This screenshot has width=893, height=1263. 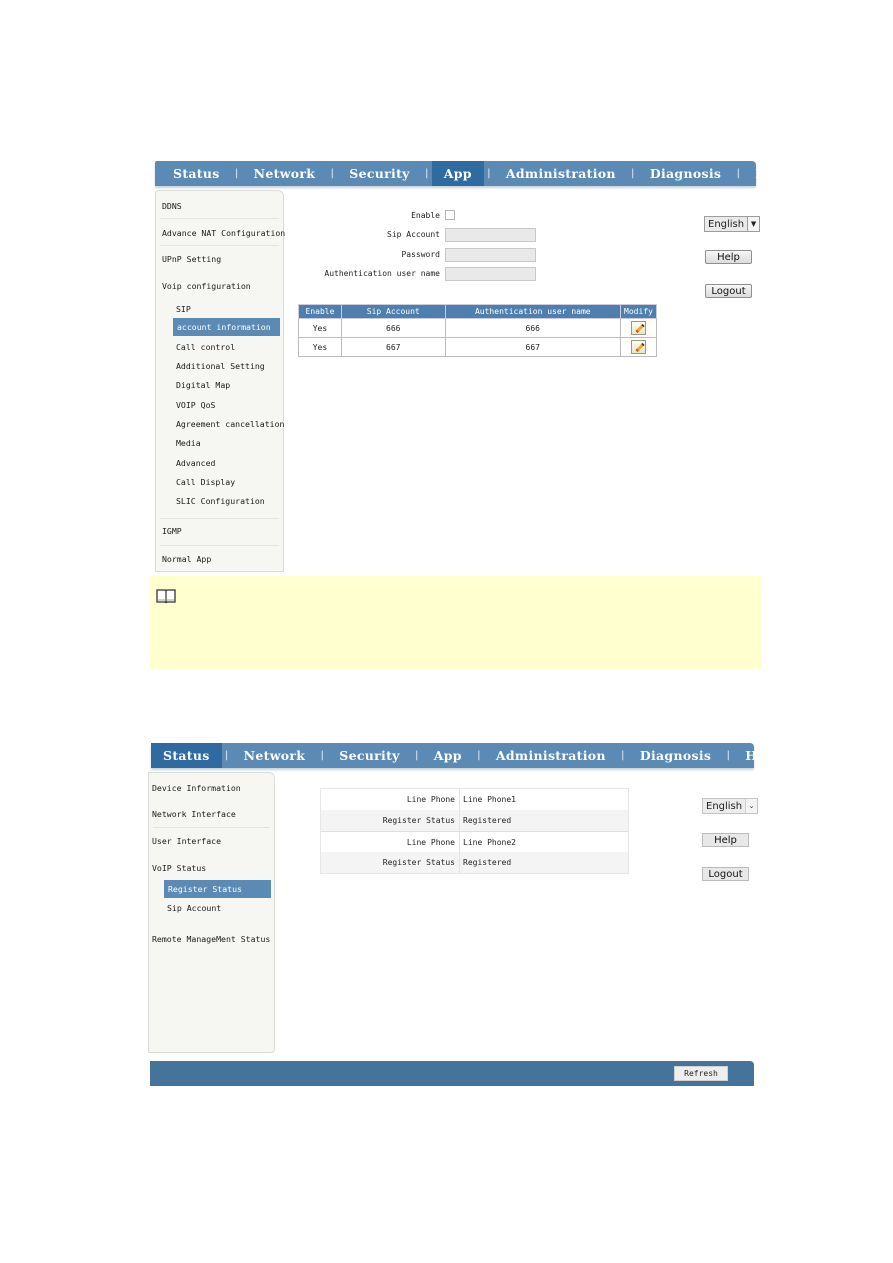 What do you see at coordinates (229, 309) in the screenshot?
I see `sidebar-item-sip: SIP` at bounding box center [229, 309].